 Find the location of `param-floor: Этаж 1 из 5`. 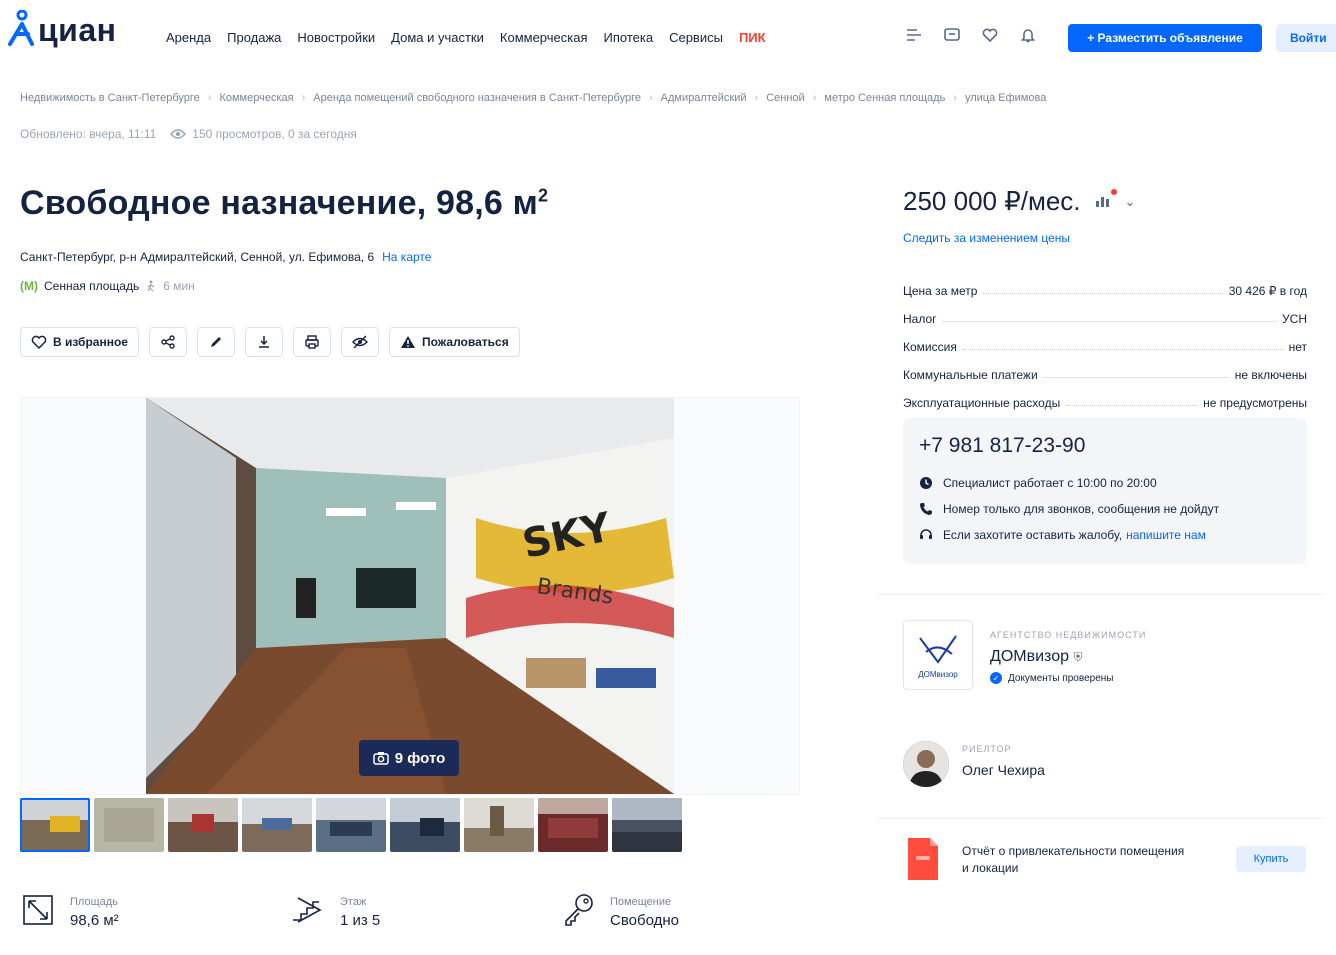

param-floor: Этаж 1 из 5 is located at coordinates (425, 909).